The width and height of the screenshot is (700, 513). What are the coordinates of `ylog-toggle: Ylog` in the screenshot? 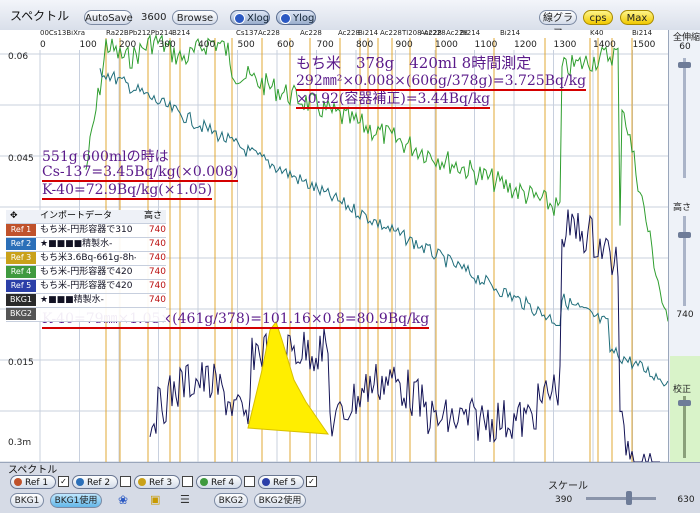 It's located at (296, 17).